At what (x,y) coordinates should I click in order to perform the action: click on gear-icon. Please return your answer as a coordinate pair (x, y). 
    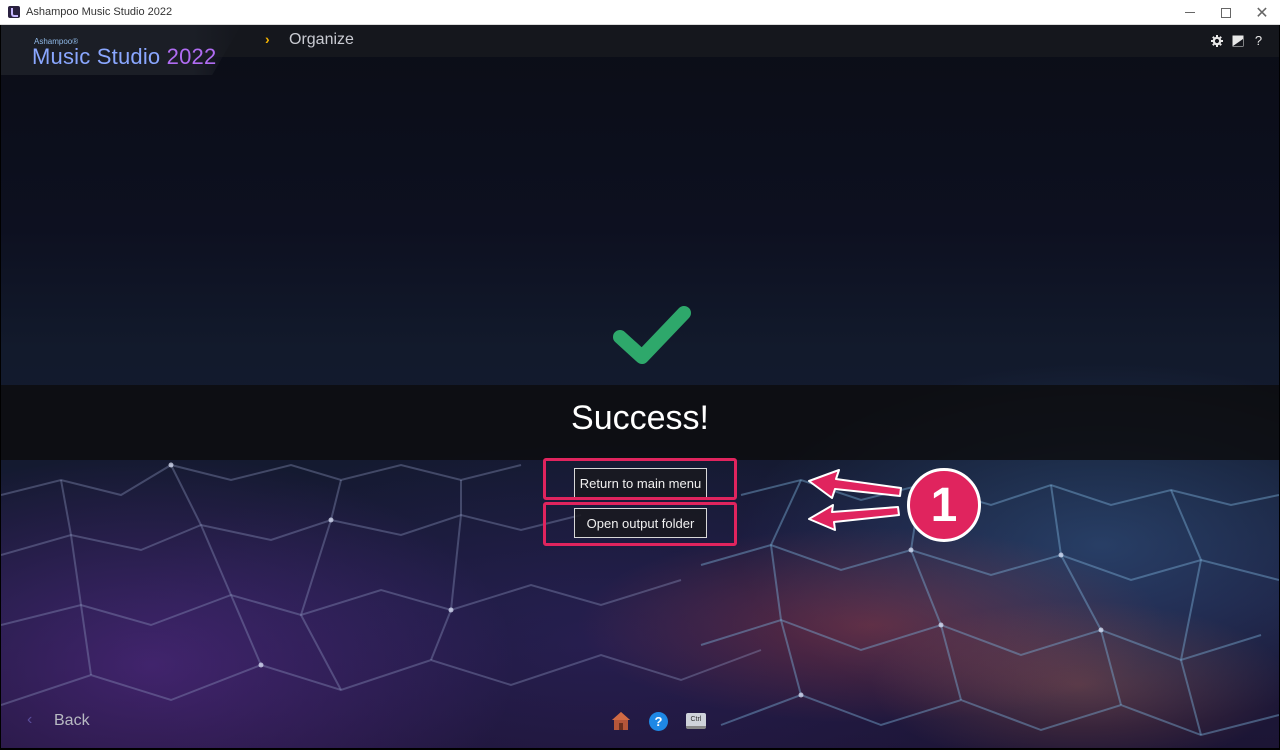
    Looking at the image, I should click on (1216, 40).